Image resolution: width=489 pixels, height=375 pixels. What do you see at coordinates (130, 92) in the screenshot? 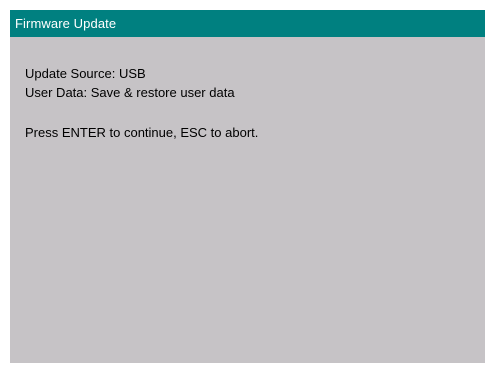
I see `user-data-text: User Data: Save & restore user data` at bounding box center [130, 92].